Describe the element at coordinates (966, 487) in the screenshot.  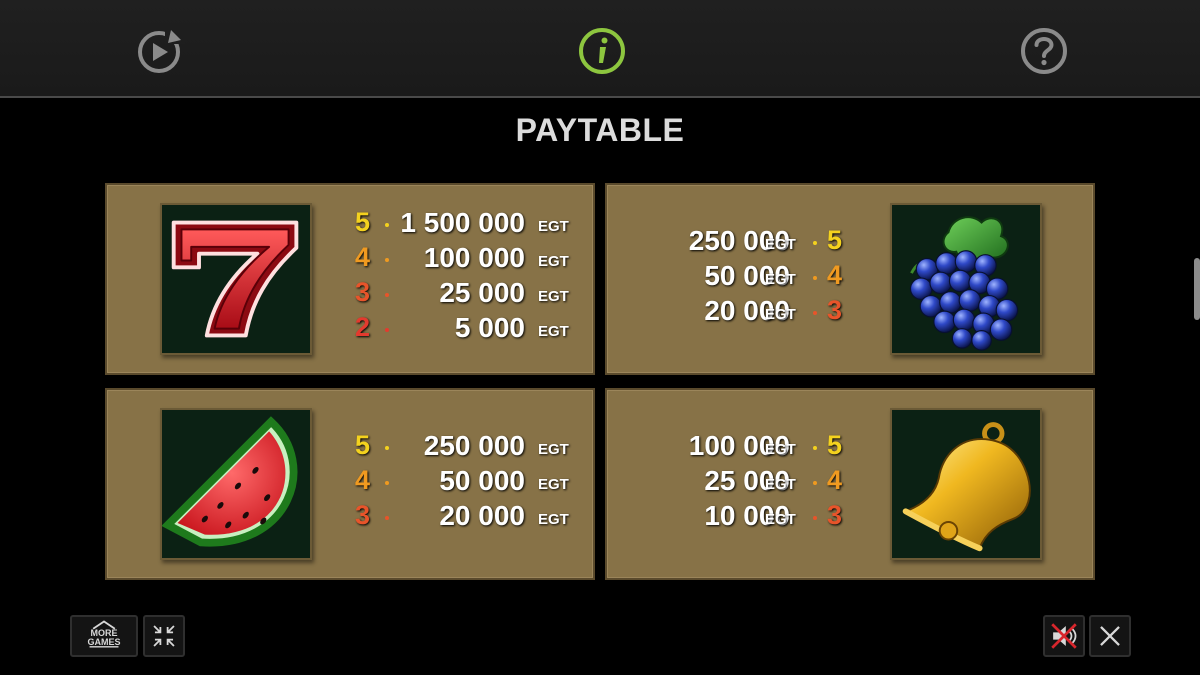
I see `bell-icon` at that location.